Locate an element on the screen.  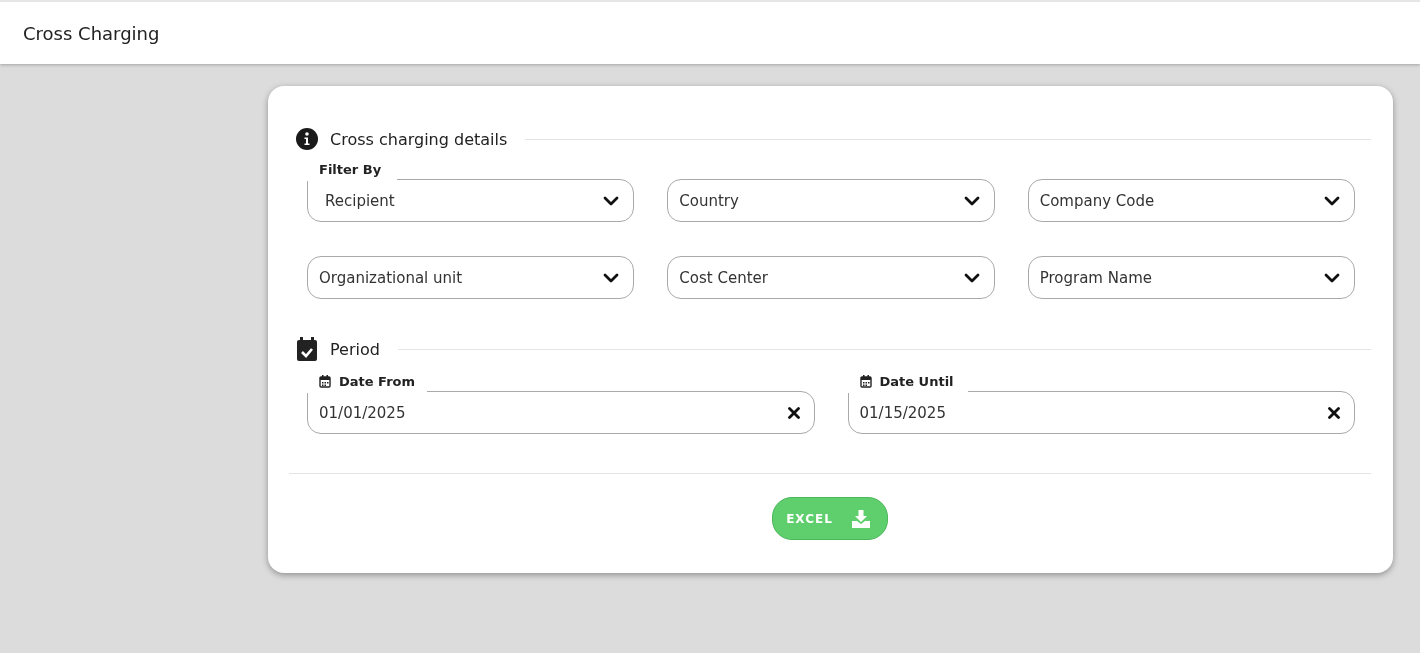
dropdown: Cost Center is located at coordinates (831, 277).